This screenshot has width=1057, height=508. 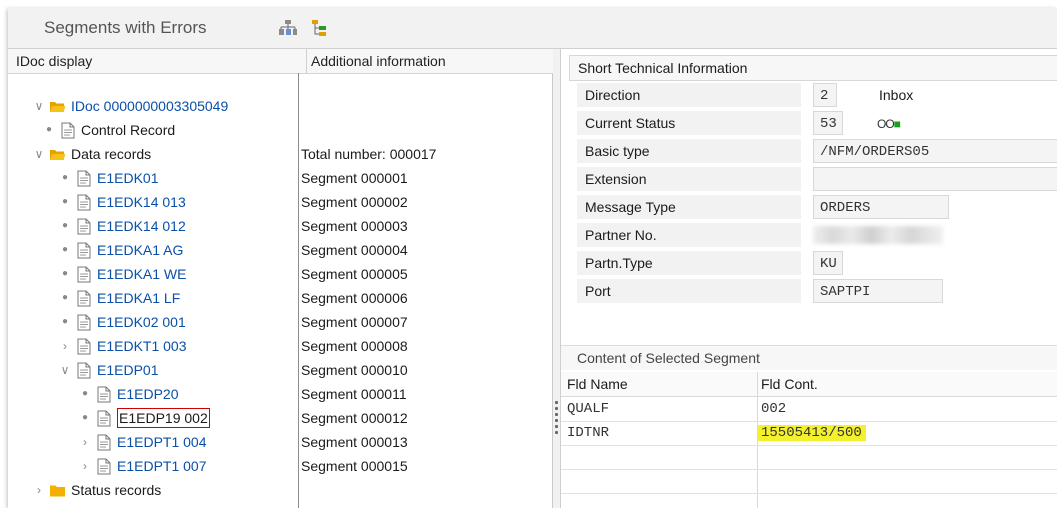 What do you see at coordinates (935, 151) in the screenshot?
I see `short-info-value: /NFM/ORDERS05` at bounding box center [935, 151].